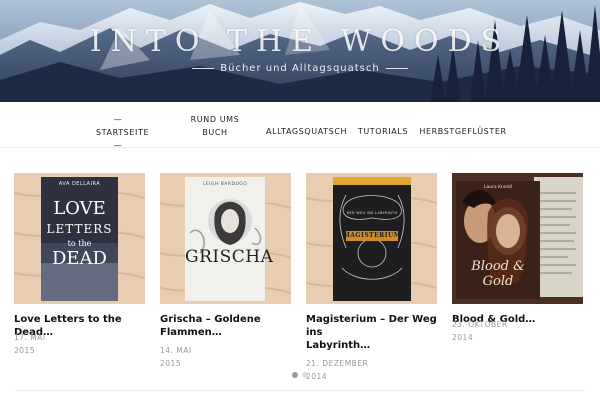  I want to click on nav-item-alltagsquatsch: ALLTAGSQUATSCH, so click(307, 131).